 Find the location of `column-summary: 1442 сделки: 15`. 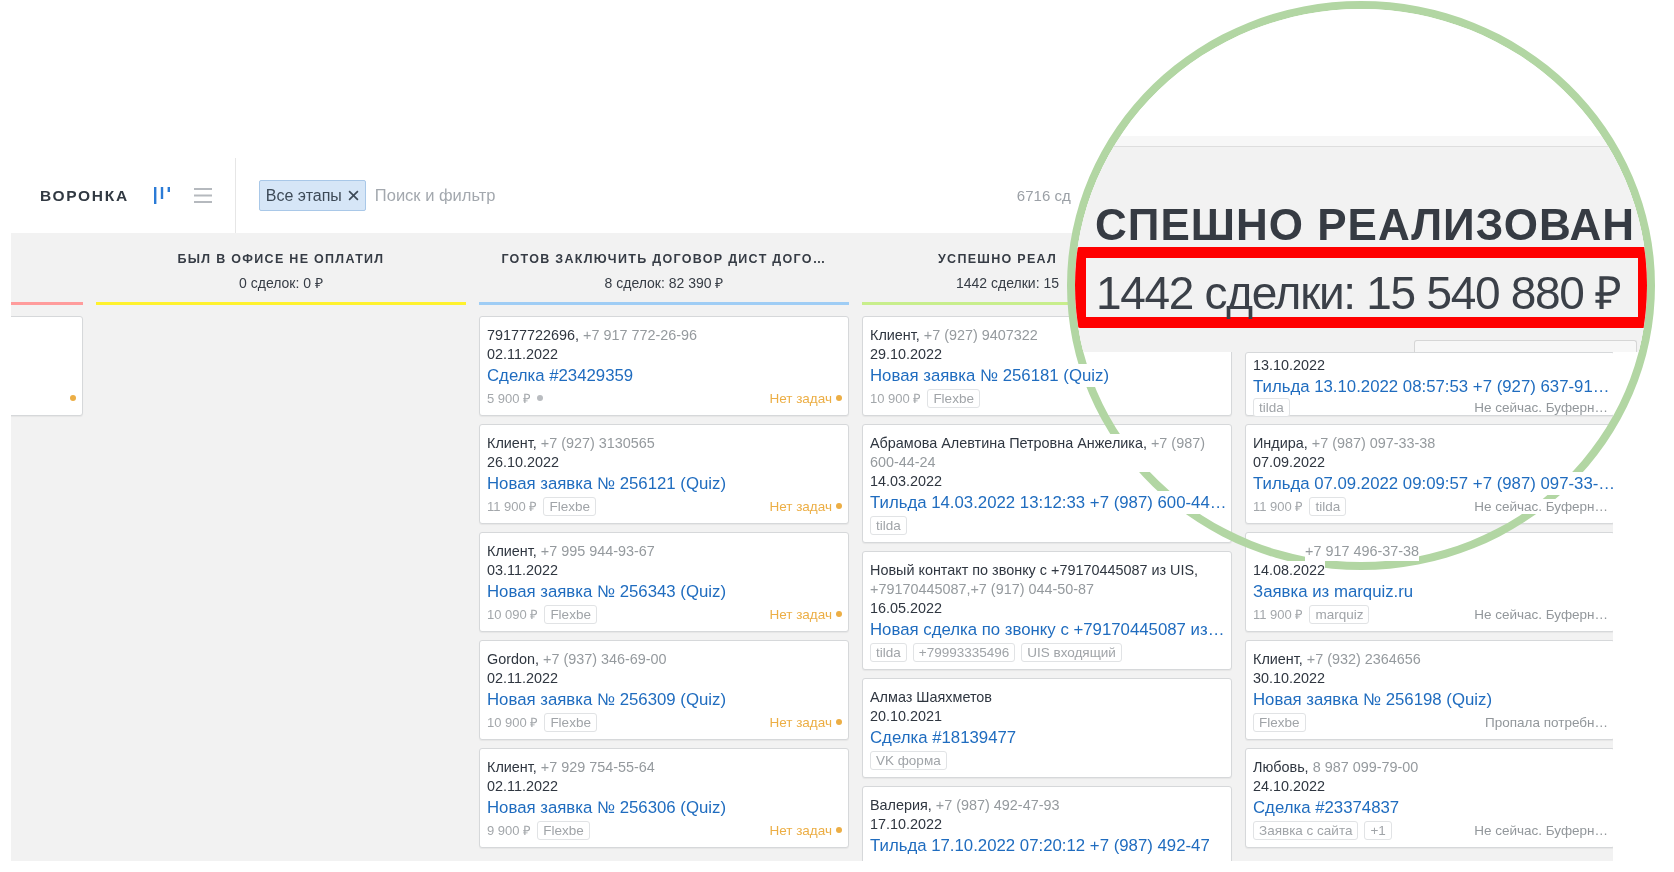

column-summary: 1442 сделки: 15 is located at coordinates (1007, 283).